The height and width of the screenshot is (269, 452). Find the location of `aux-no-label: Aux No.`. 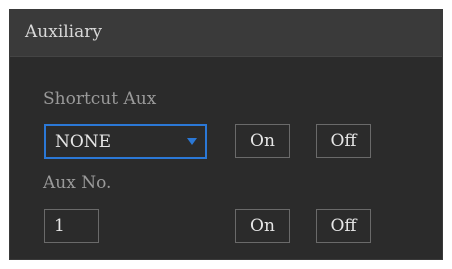

aux-no-label: Aux No. is located at coordinates (77, 183).